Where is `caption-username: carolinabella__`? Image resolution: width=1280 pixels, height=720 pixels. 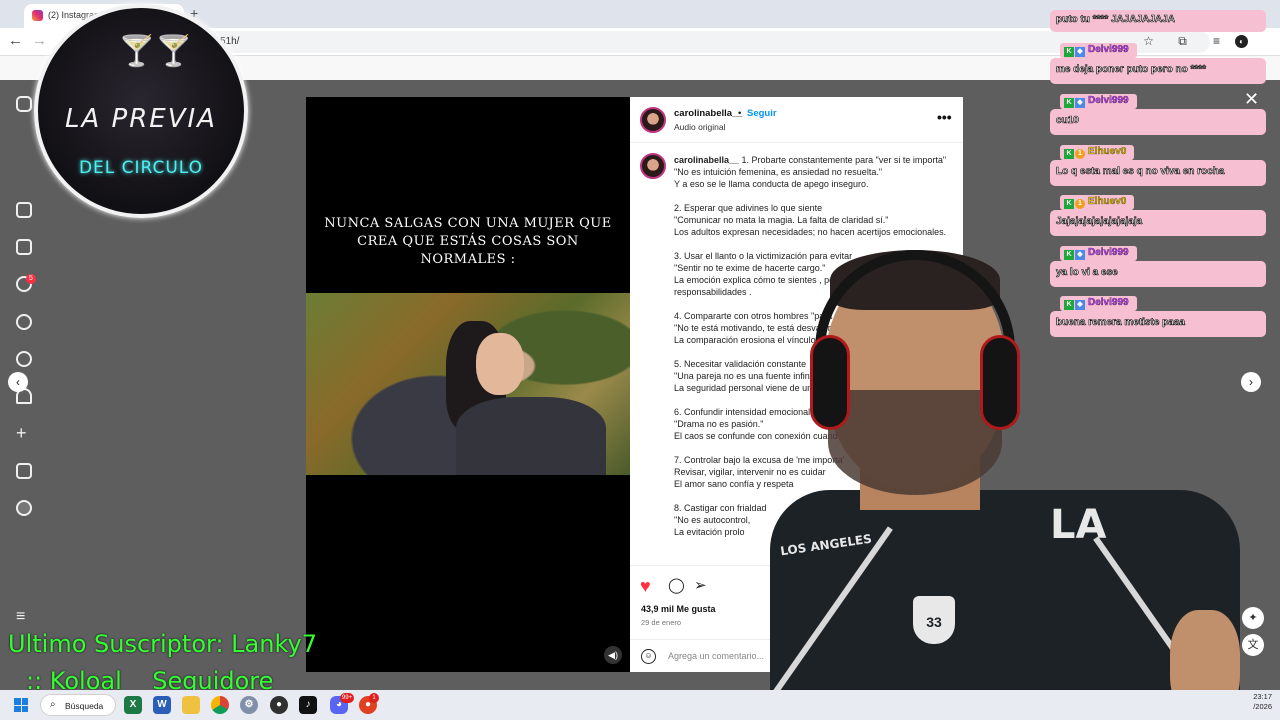 caption-username: carolinabella__ is located at coordinates (706, 160).